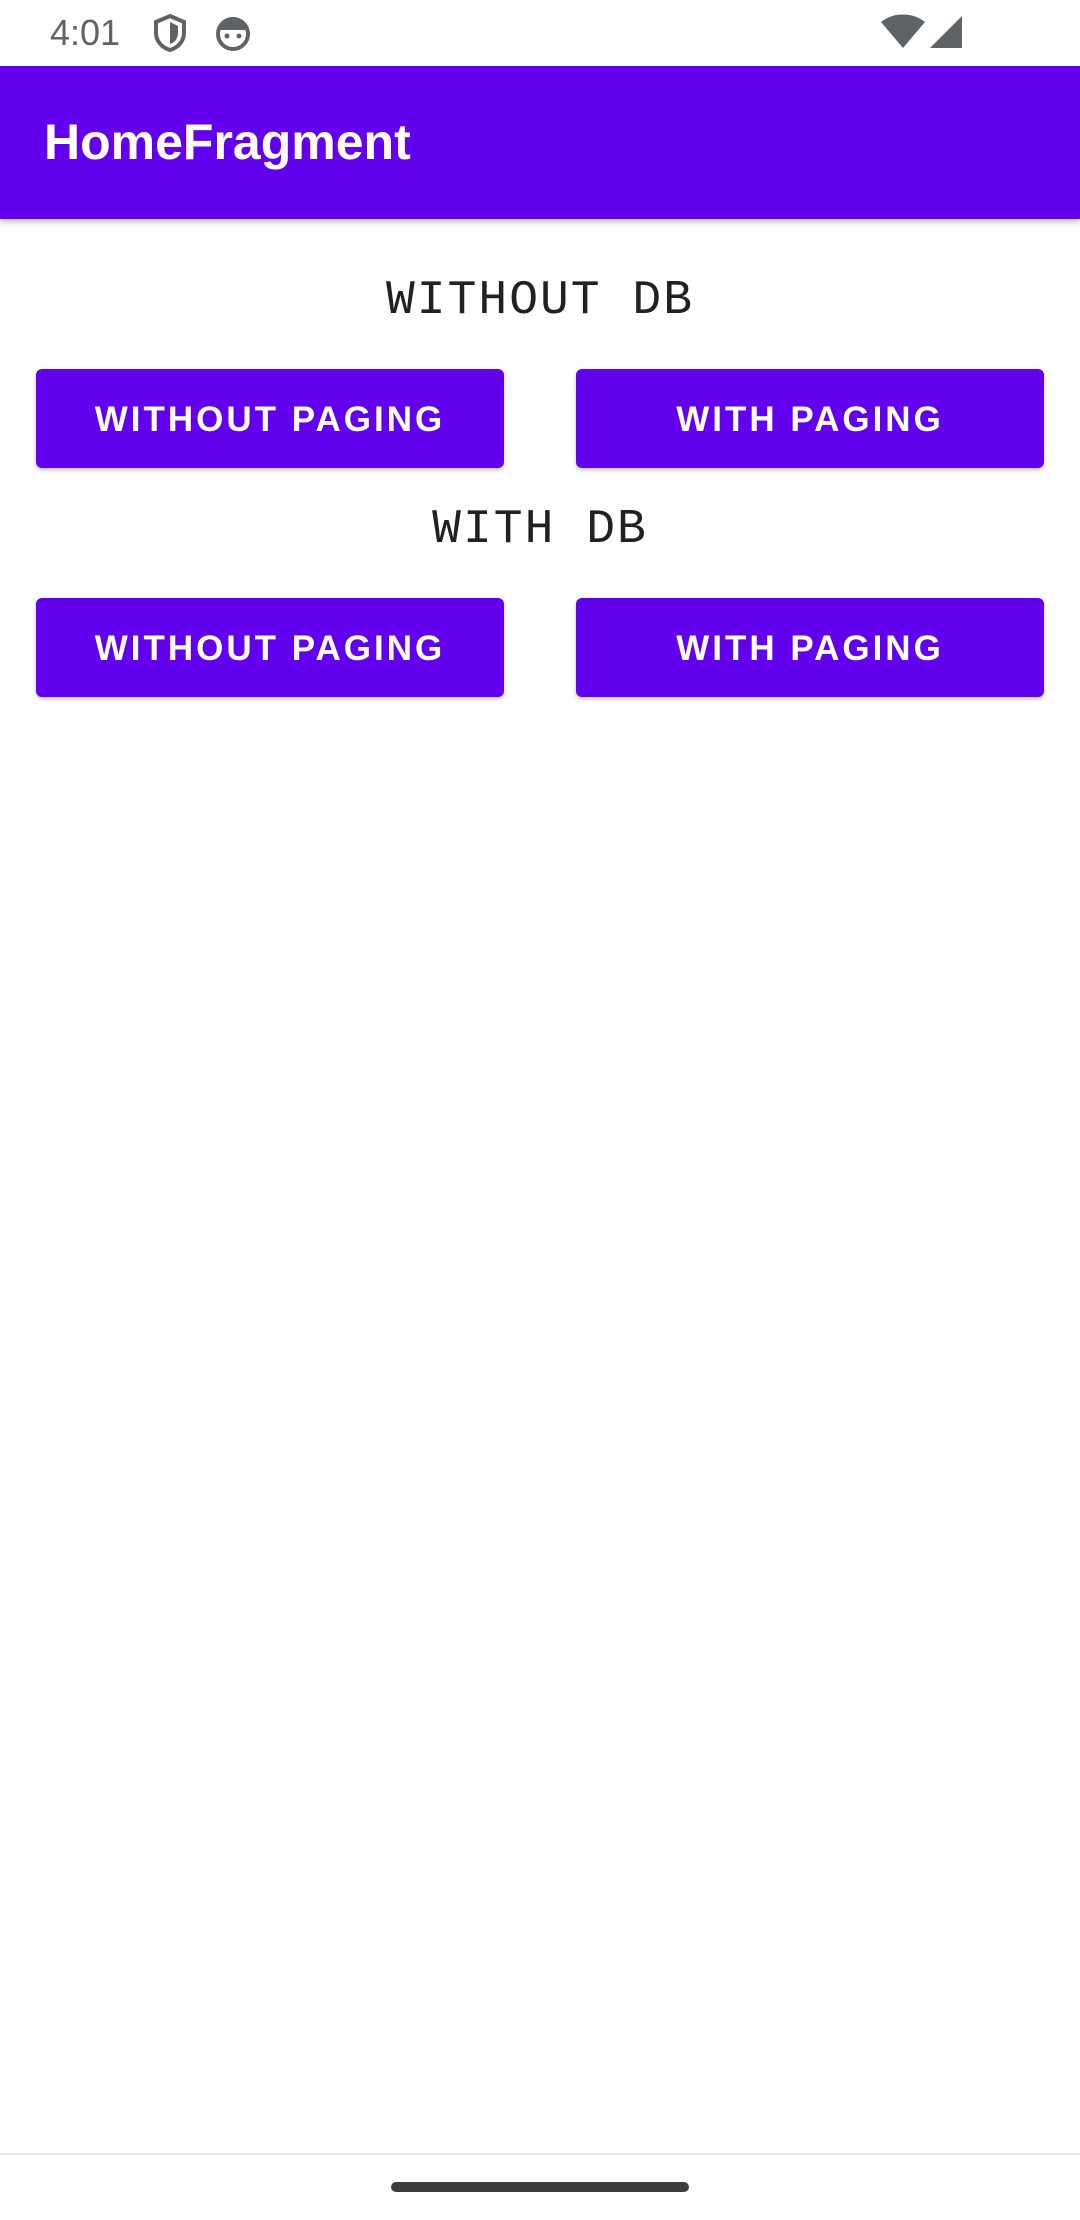  I want to click on navigation-bar-divider, so click(540, 2154).